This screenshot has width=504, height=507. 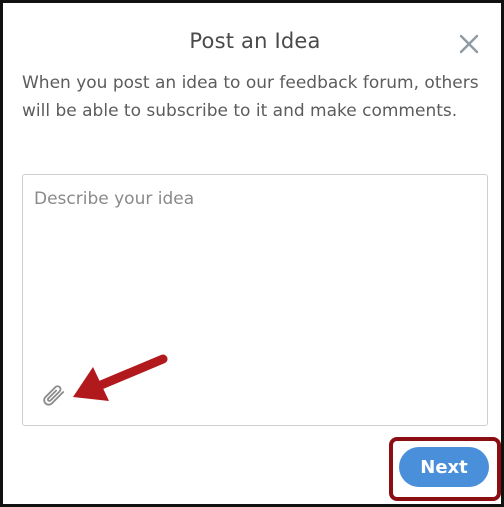 I want to click on paperclip-icon, so click(x=54, y=397).